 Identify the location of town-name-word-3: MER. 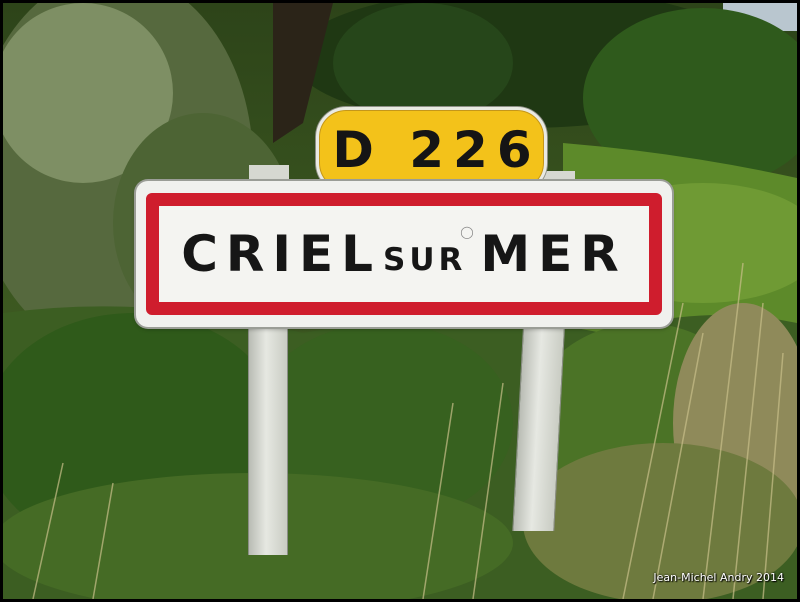
(553, 254).